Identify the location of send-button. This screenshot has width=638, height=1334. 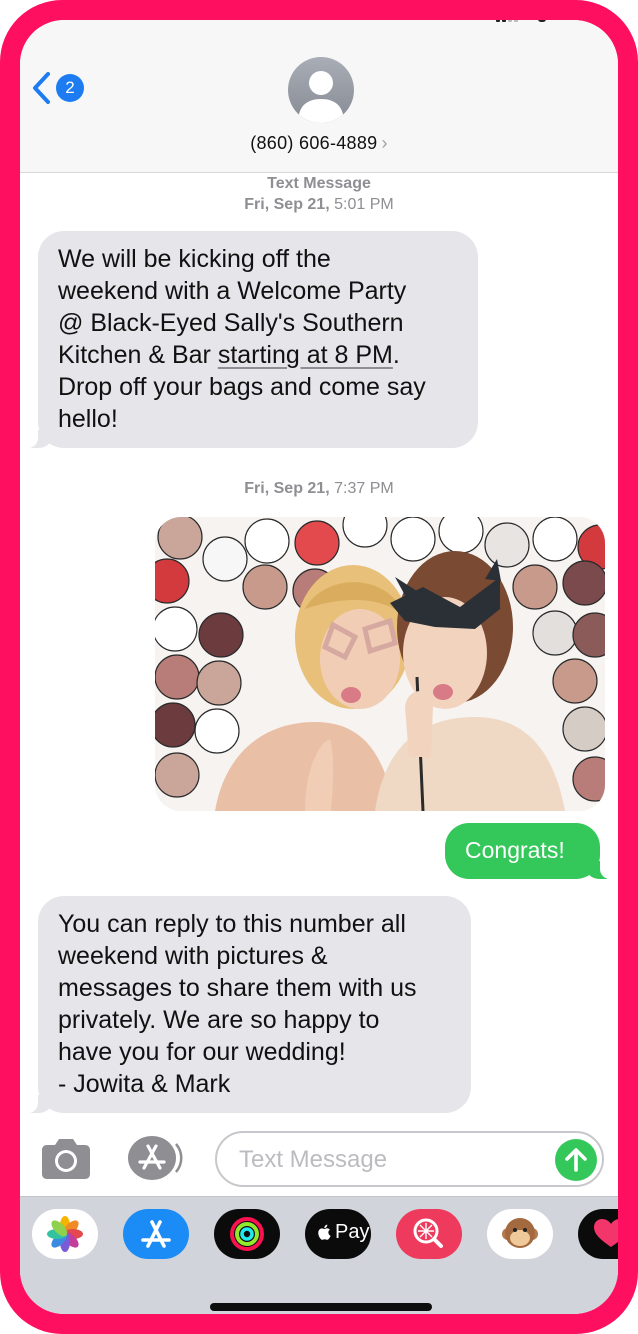
(576, 1160).